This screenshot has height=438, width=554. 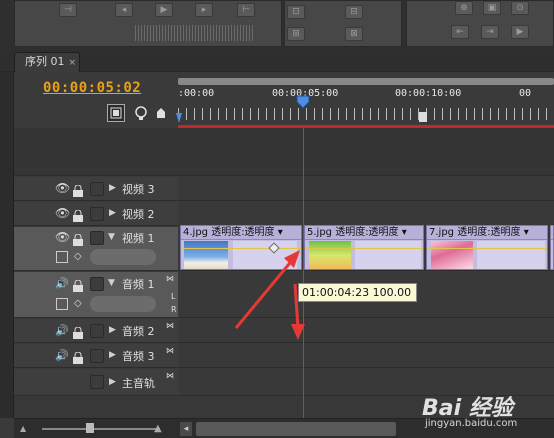 What do you see at coordinates (520, 32) in the screenshot?
I see `play-in-out-button: ▶` at bounding box center [520, 32].